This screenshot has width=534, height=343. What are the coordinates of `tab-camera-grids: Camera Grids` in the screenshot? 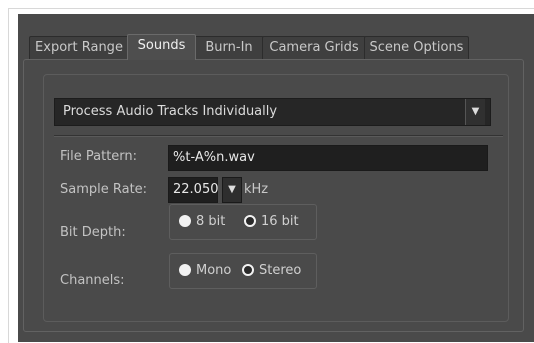 It's located at (314, 47).